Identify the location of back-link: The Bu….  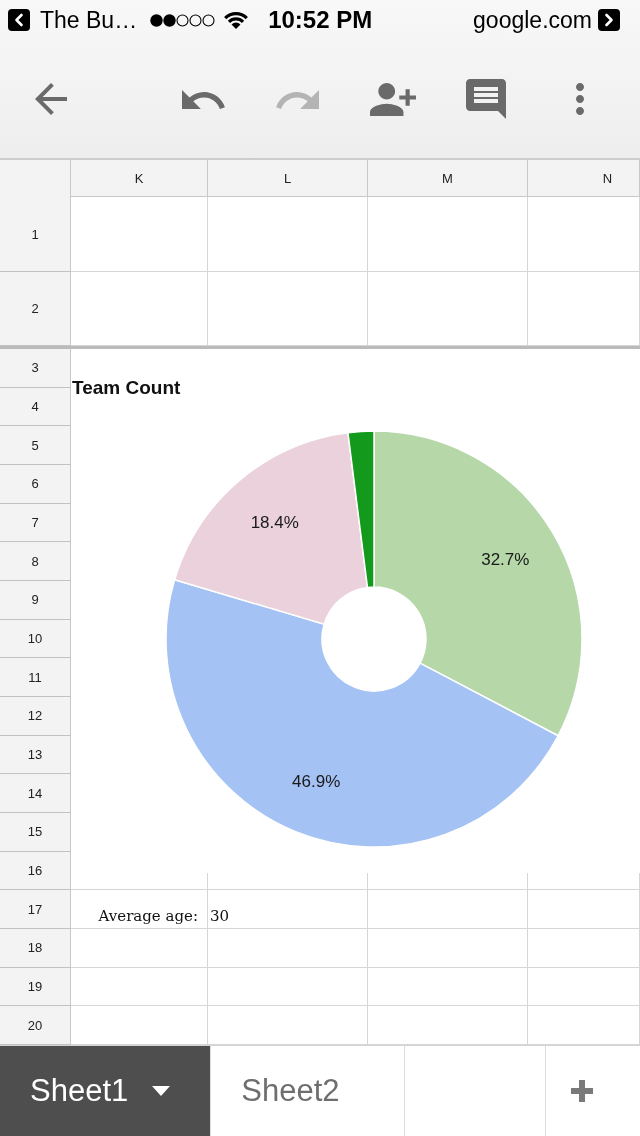
(73, 20).